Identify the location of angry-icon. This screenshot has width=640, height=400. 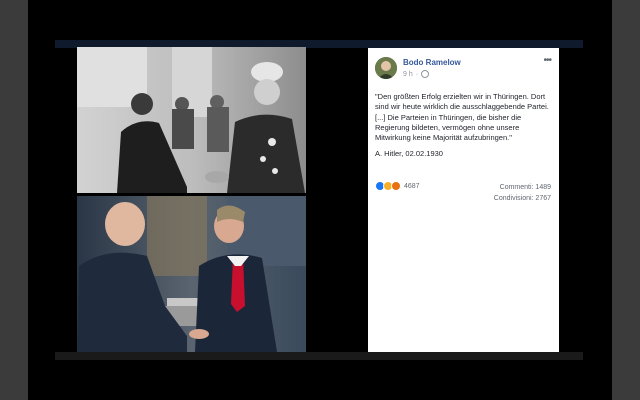
(396, 186).